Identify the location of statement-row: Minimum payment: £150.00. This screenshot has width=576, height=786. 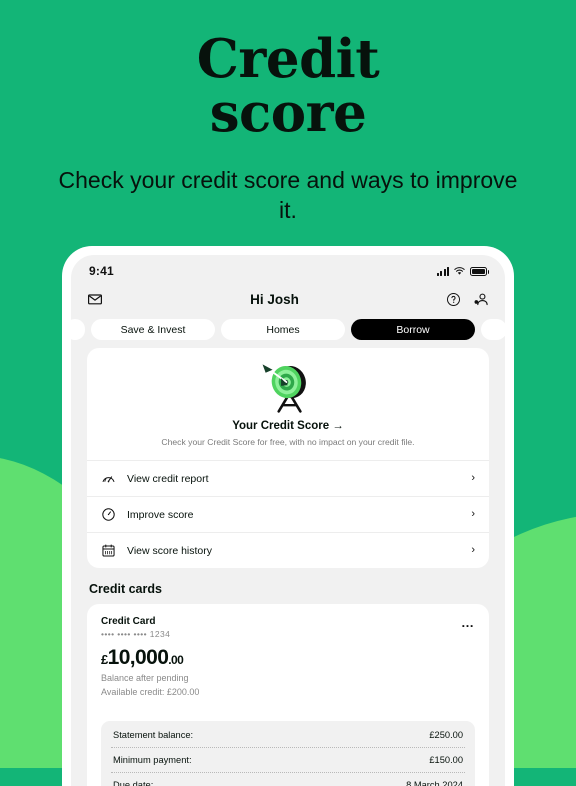
(288, 761).